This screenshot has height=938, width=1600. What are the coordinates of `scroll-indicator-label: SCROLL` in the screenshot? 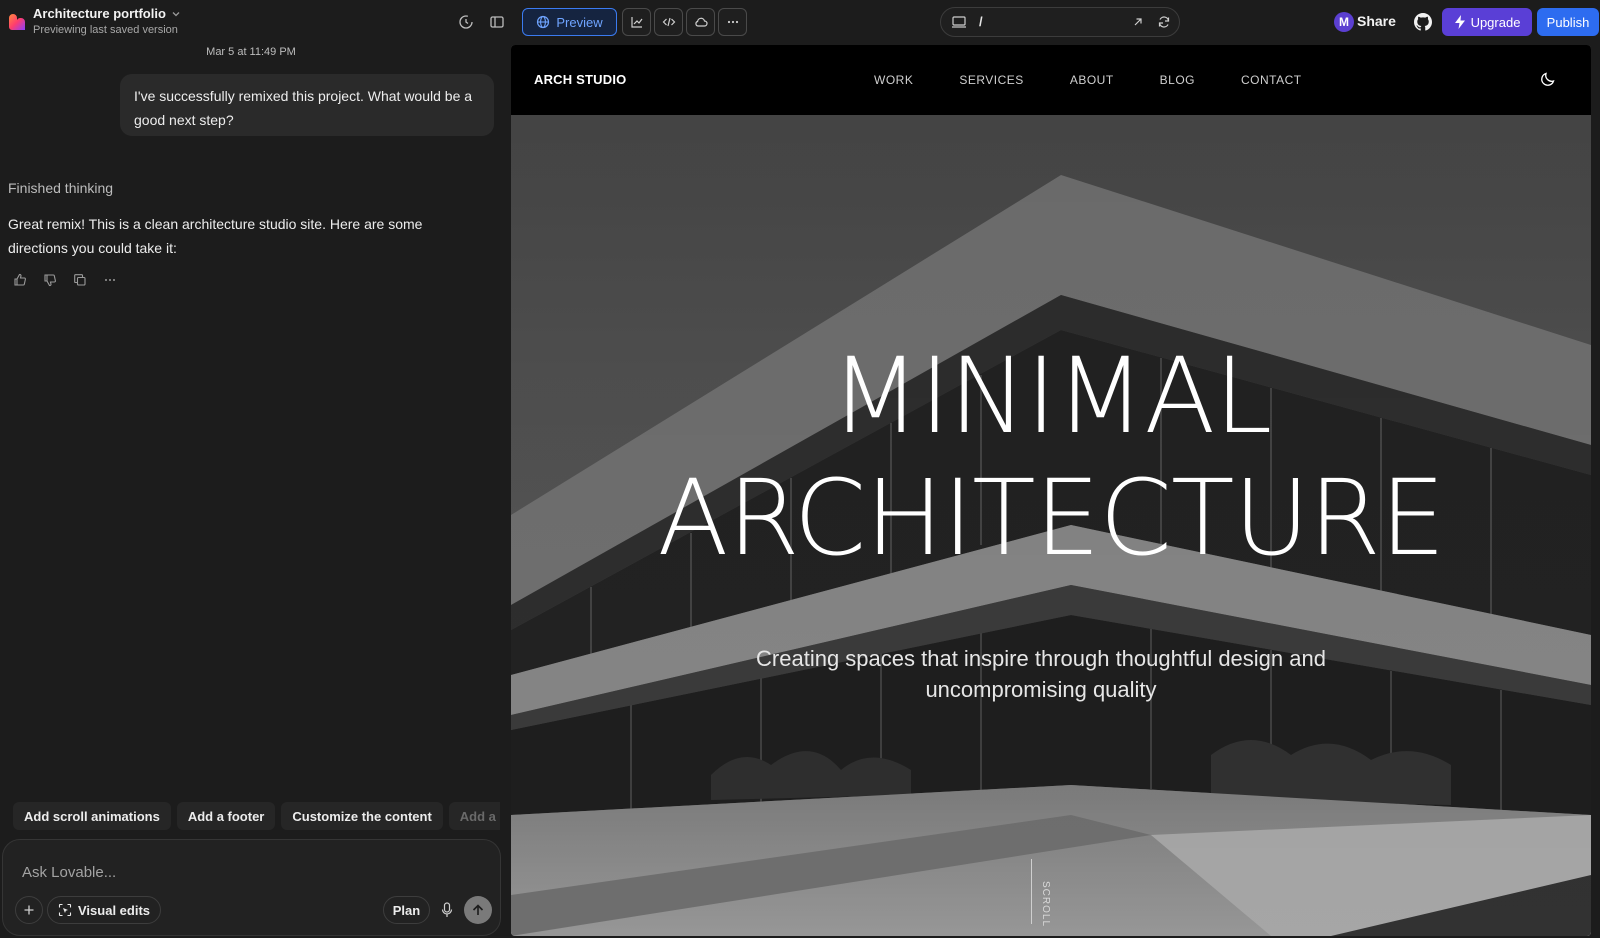 It's located at (1045, 904).